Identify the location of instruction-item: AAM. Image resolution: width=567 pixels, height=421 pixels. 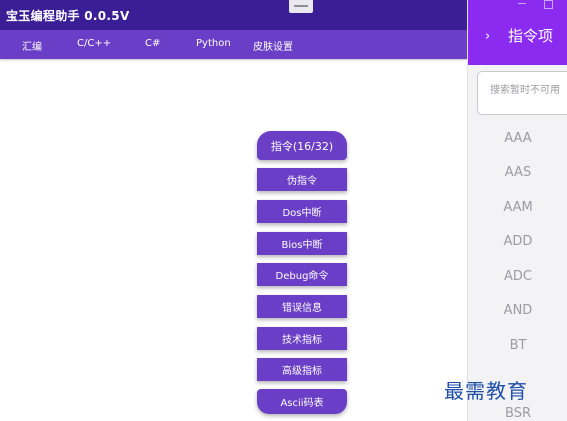
(517, 207).